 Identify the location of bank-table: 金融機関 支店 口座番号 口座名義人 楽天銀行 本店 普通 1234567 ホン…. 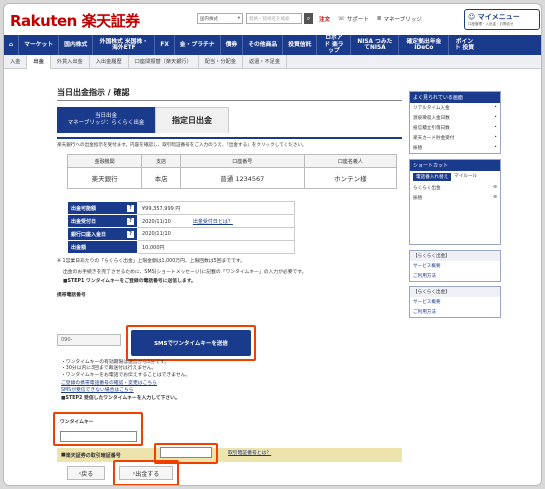
(232, 171).